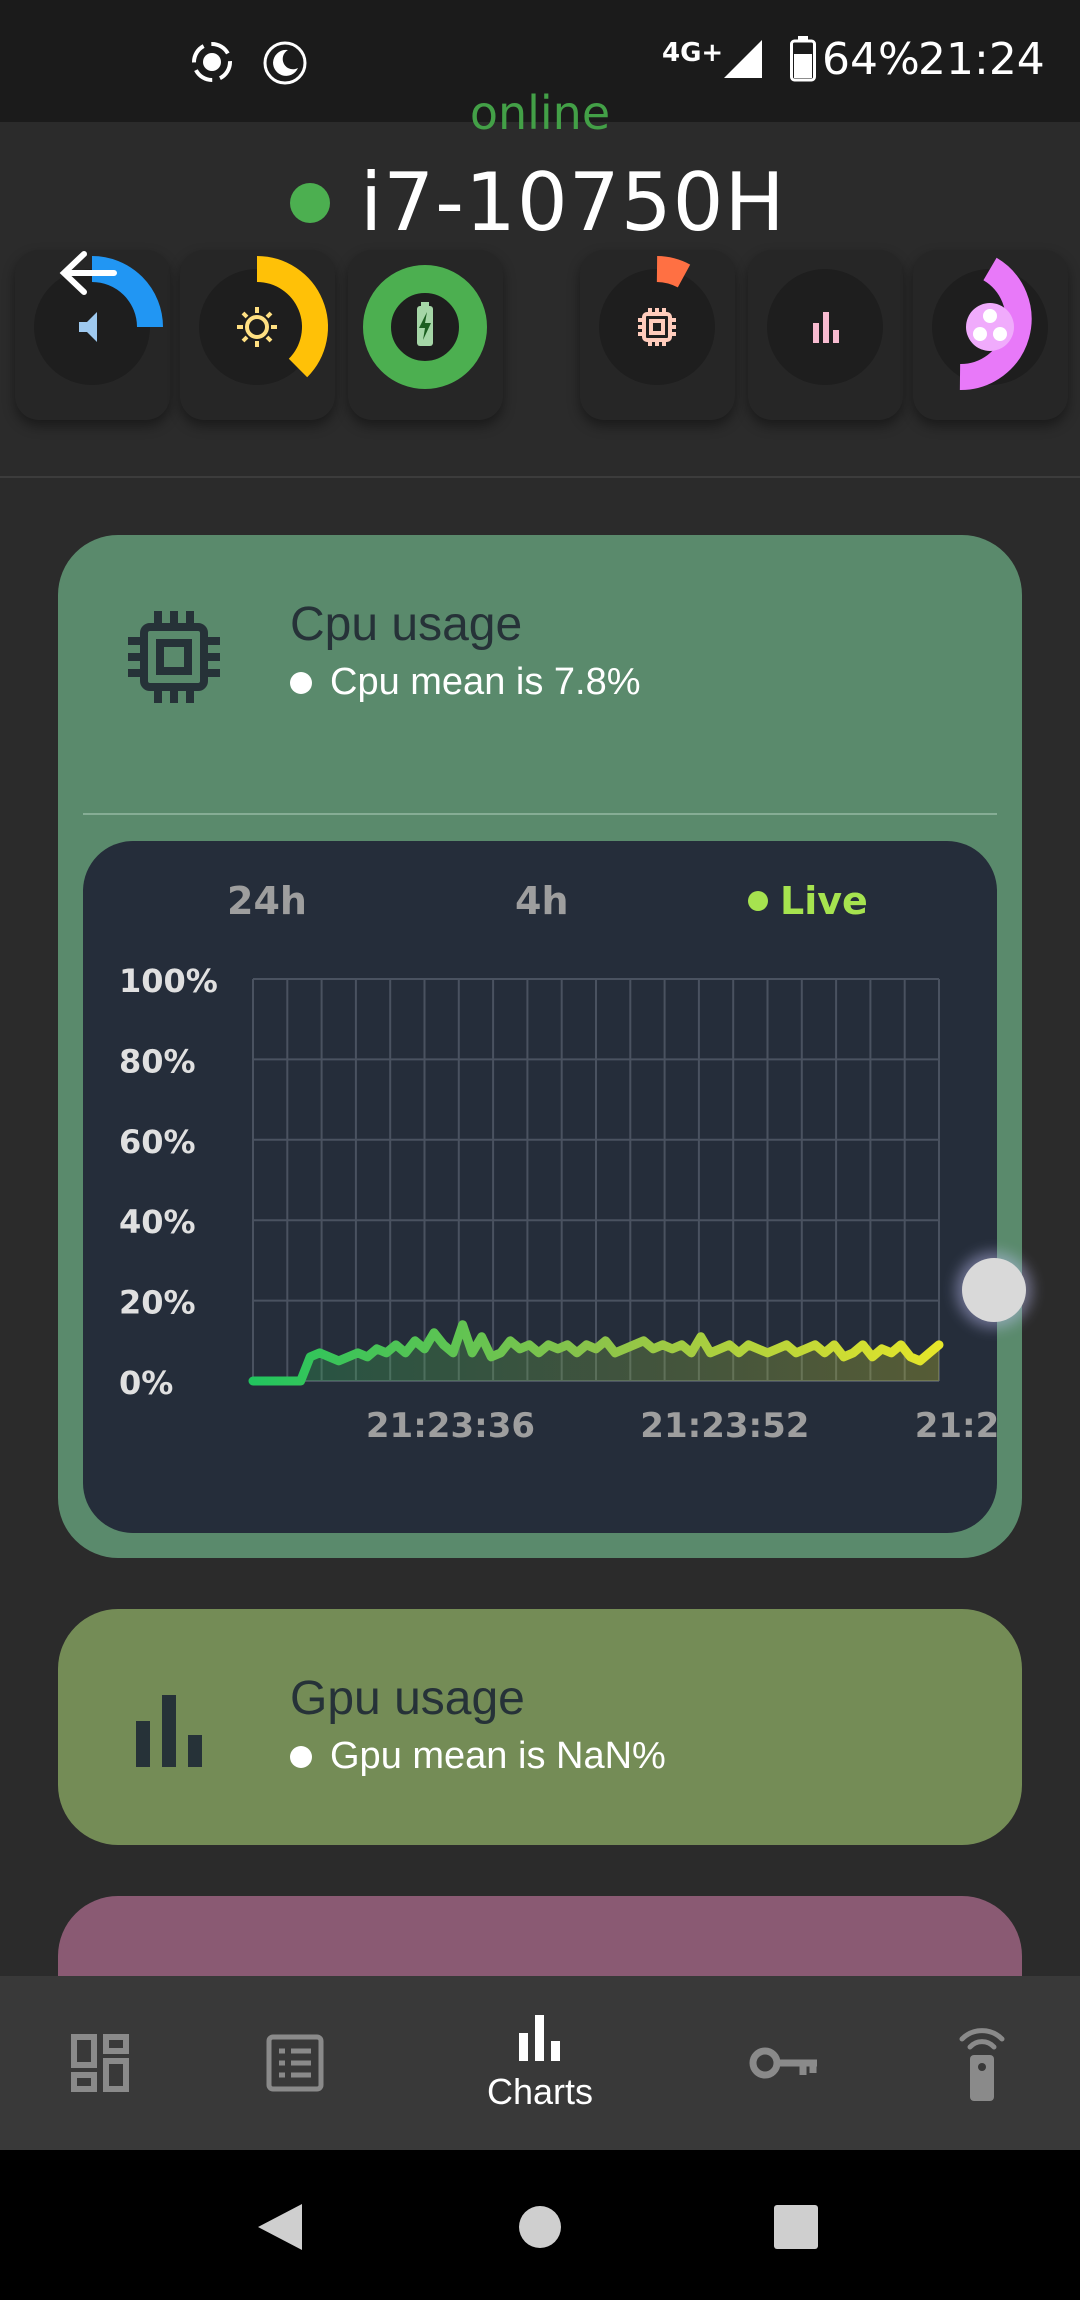 This screenshot has height=2300, width=1080. What do you see at coordinates (871, 59) in the screenshot?
I see `battery-percent: 64%` at bounding box center [871, 59].